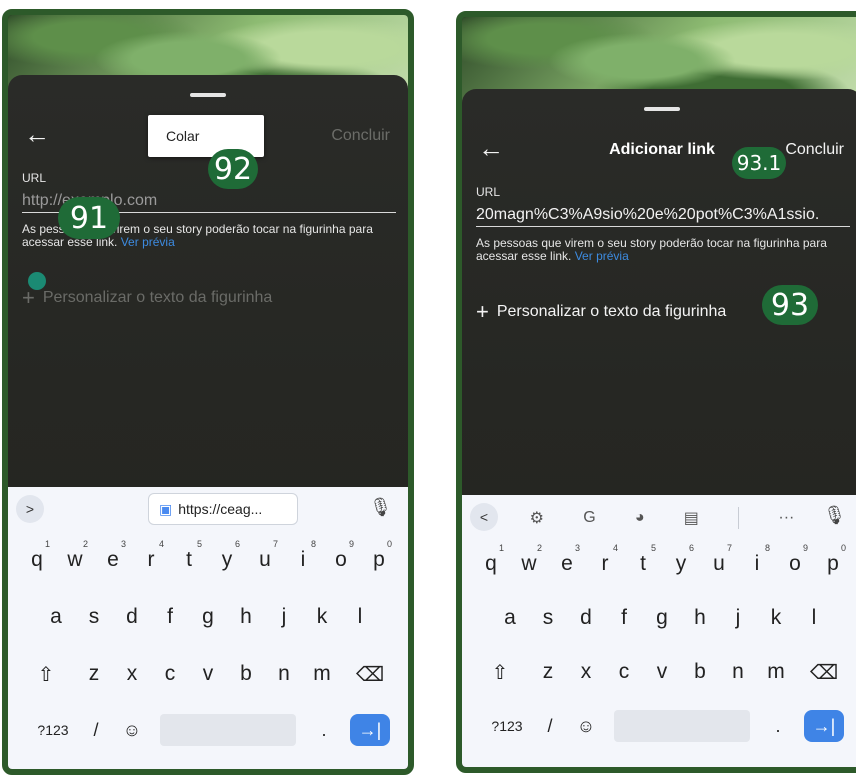  I want to click on keyboard-row-1: q1 w2 e3 r4 t5 y6 u7 i8 o9 p0, so click(659, 564).